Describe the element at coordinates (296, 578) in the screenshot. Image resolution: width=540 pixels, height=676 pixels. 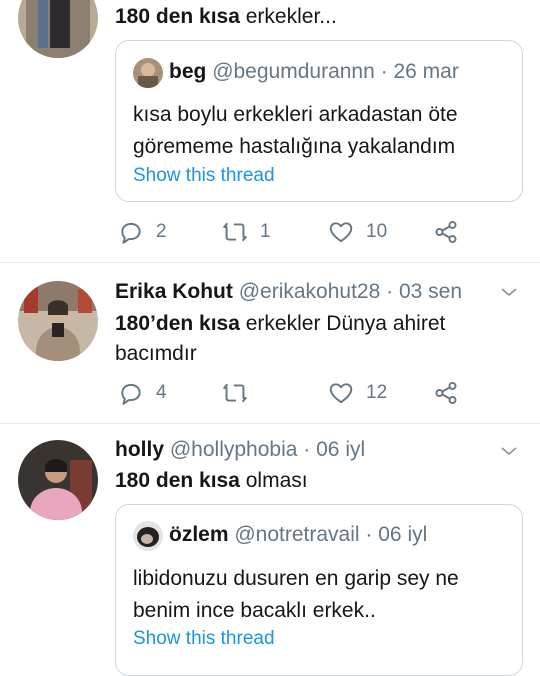
I see `quoted-tweet-text-line-1: libidonuzu dusuren en garip sey ne` at that location.